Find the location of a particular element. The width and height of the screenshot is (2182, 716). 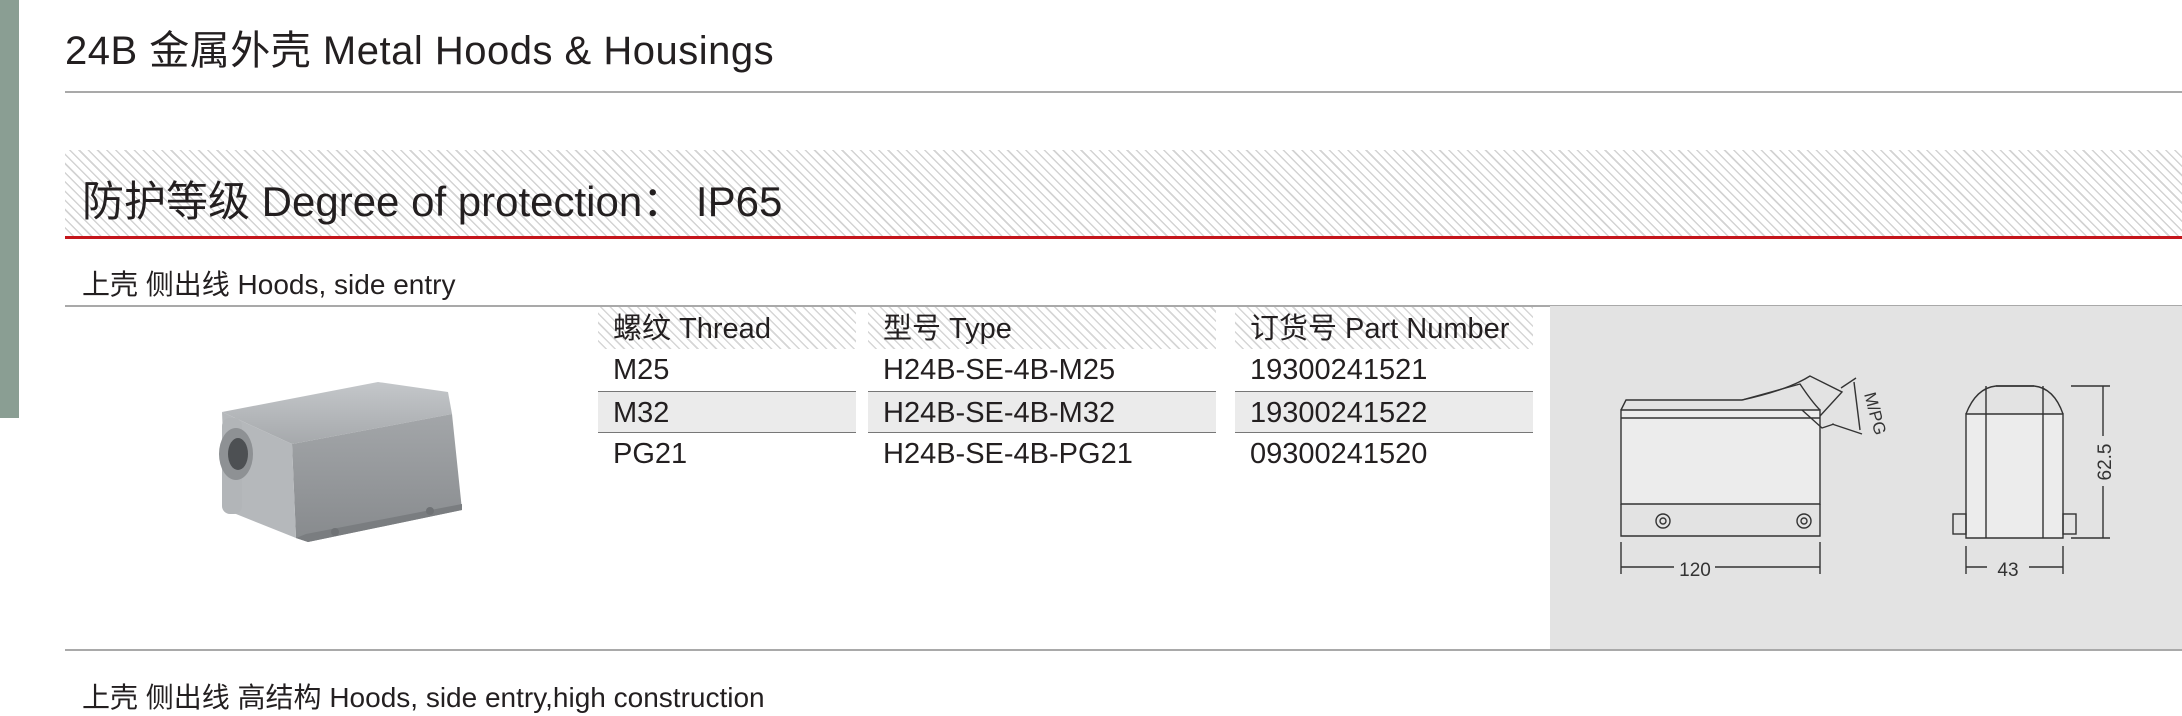

title-divider is located at coordinates (1123, 92).